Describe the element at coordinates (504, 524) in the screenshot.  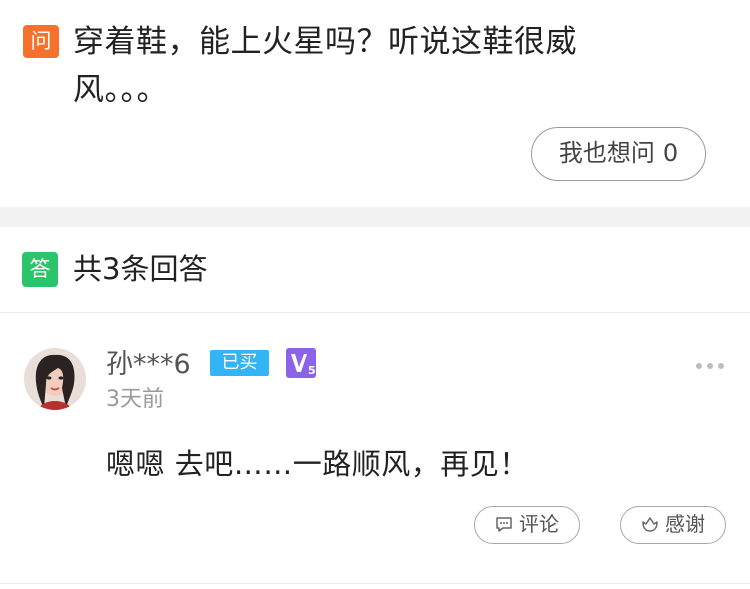
I see `comment-icon` at that location.